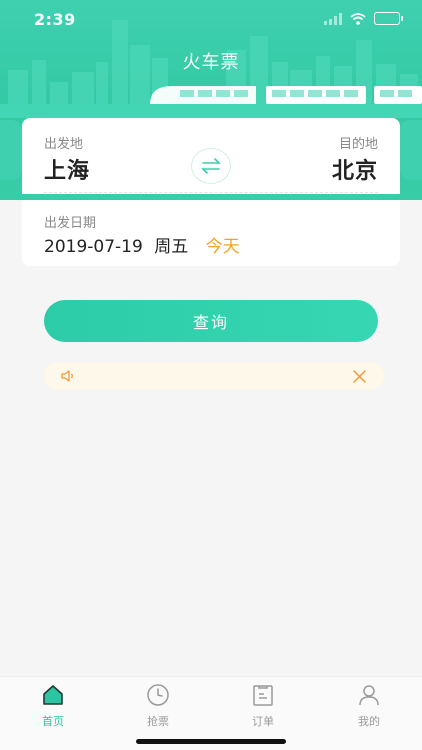  Describe the element at coordinates (211, 111) in the screenshot. I see `rail-track` at that location.